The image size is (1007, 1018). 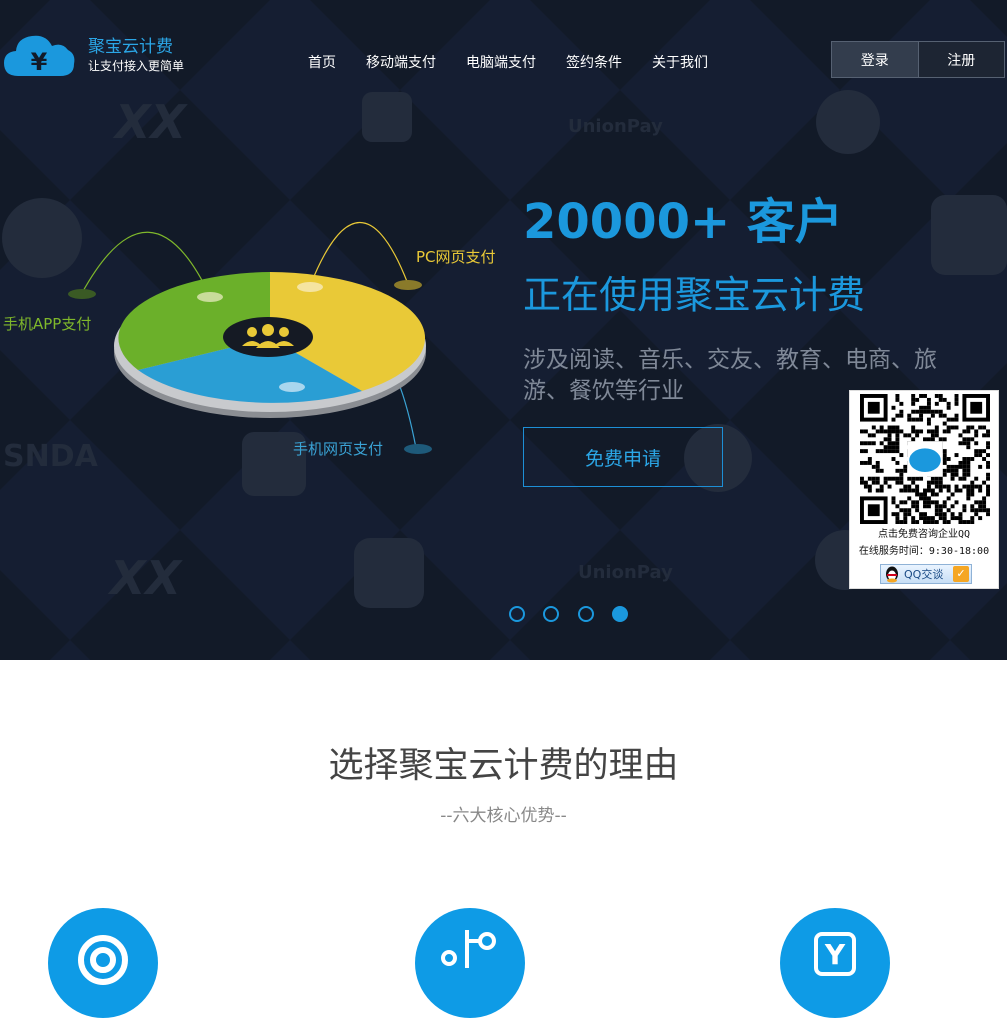 What do you see at coordinates (680, 63) in the screenshot?
I see `nav-item-about-us: 关于我们` at bounding box center [680, 63].